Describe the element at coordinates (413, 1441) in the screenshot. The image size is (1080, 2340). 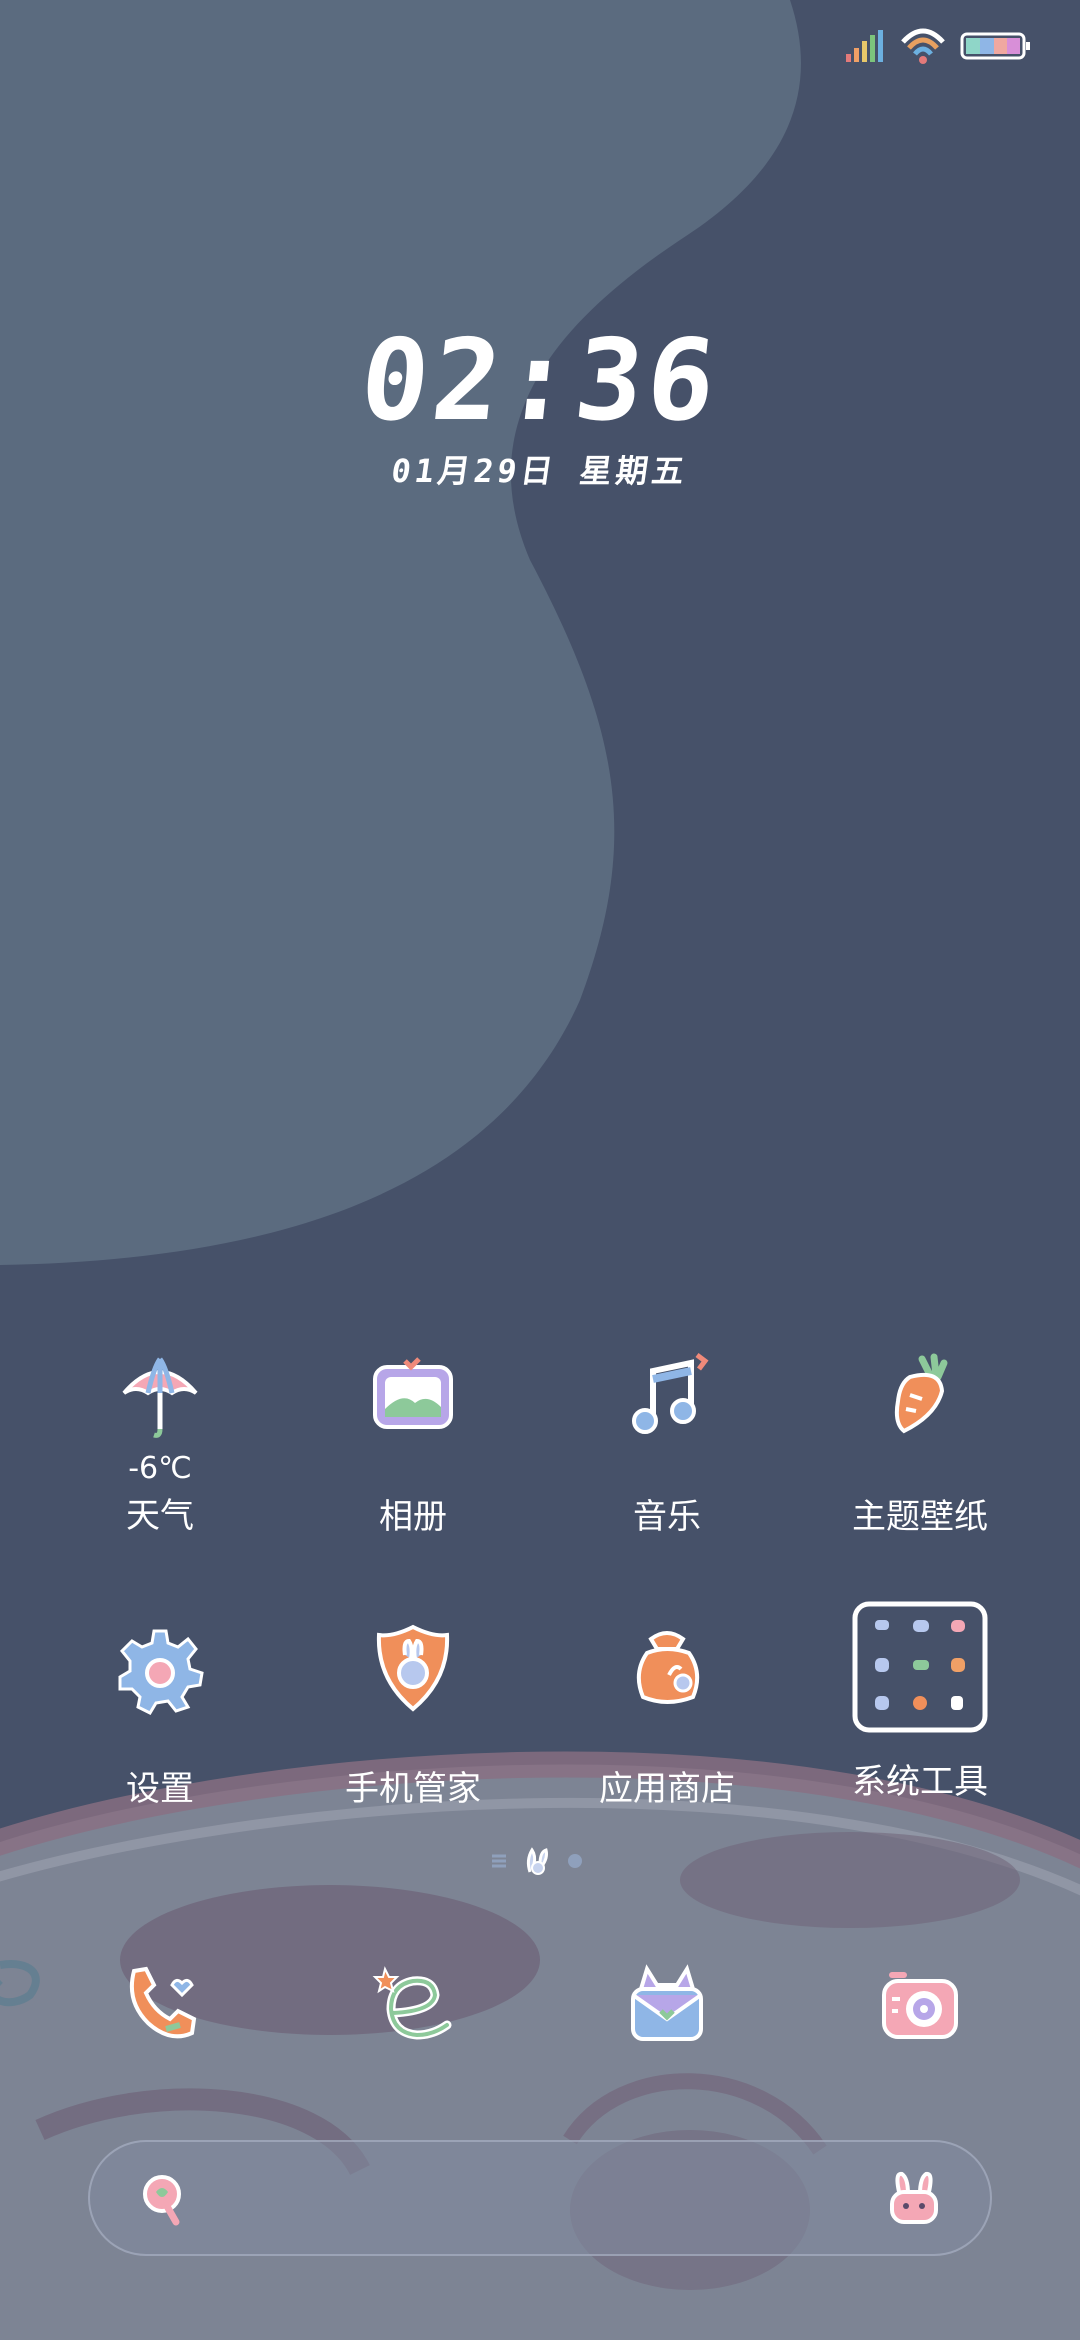
I see `app-gallery: 相册` at that location.